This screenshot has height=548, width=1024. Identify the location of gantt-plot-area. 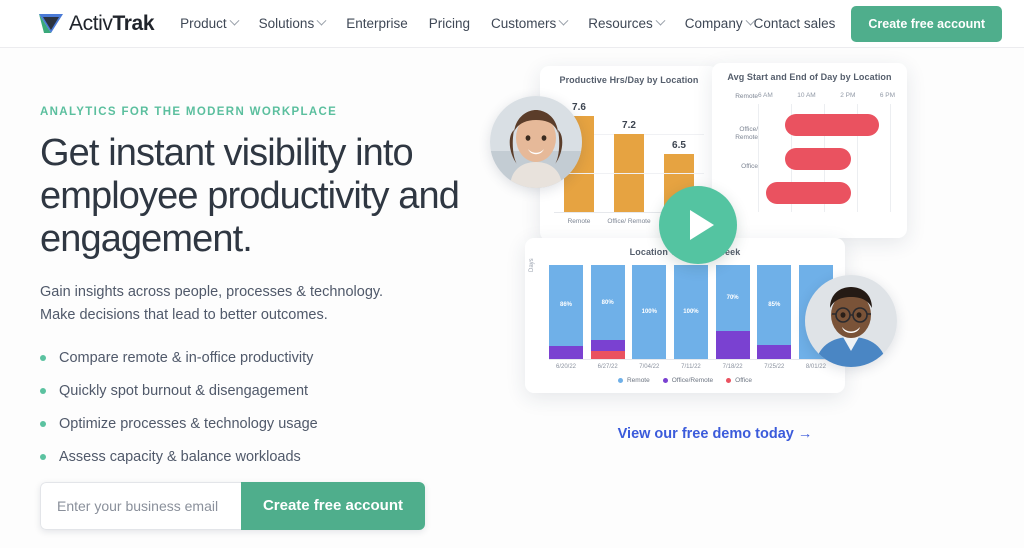
(826, 158).